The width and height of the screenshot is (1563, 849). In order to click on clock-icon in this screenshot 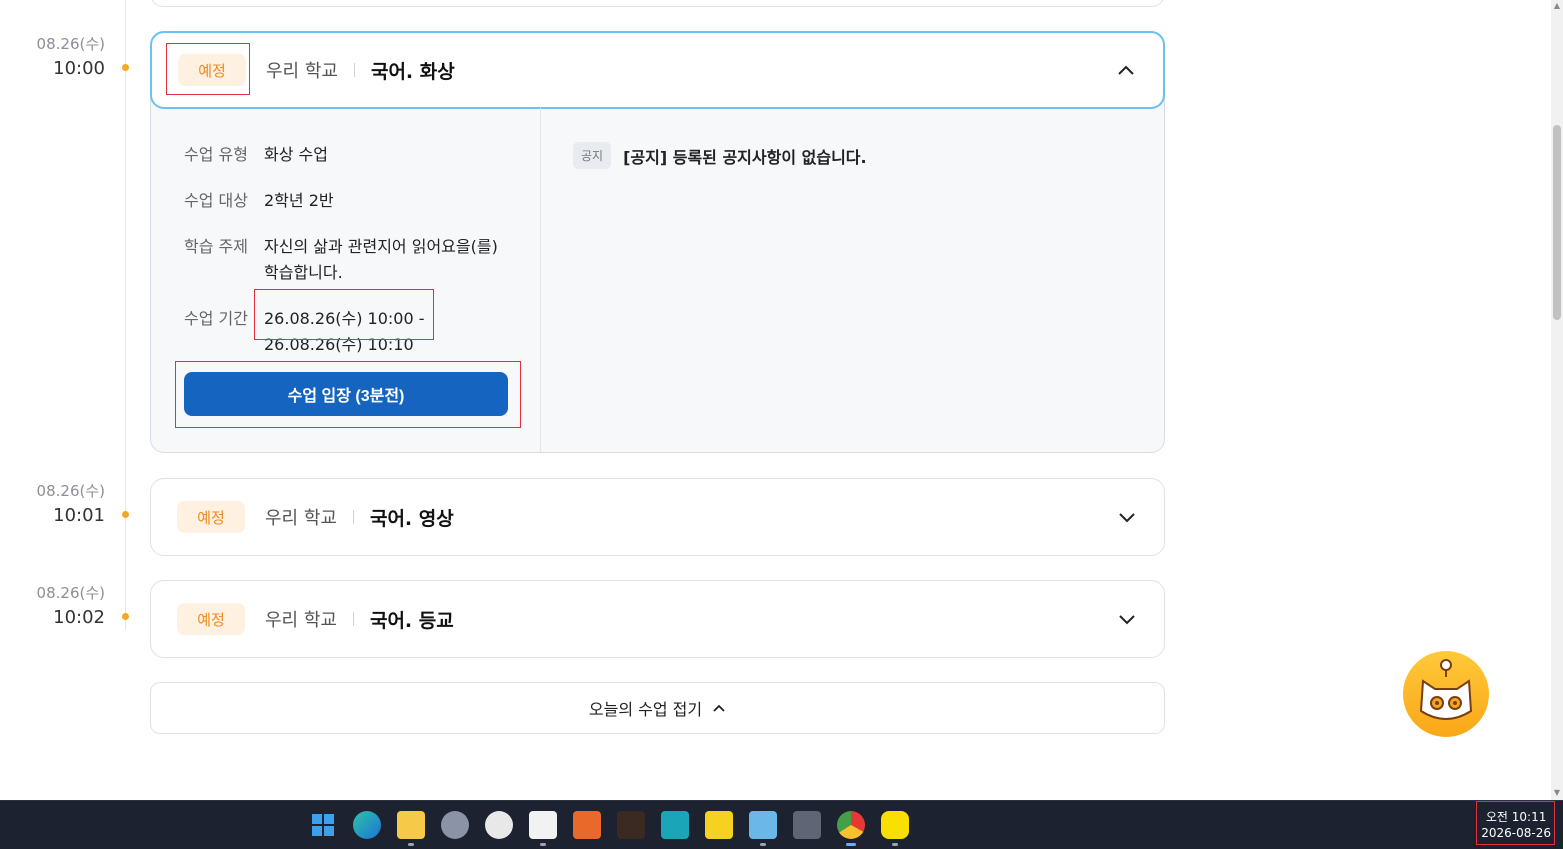, I will do `click(499, 825)`.